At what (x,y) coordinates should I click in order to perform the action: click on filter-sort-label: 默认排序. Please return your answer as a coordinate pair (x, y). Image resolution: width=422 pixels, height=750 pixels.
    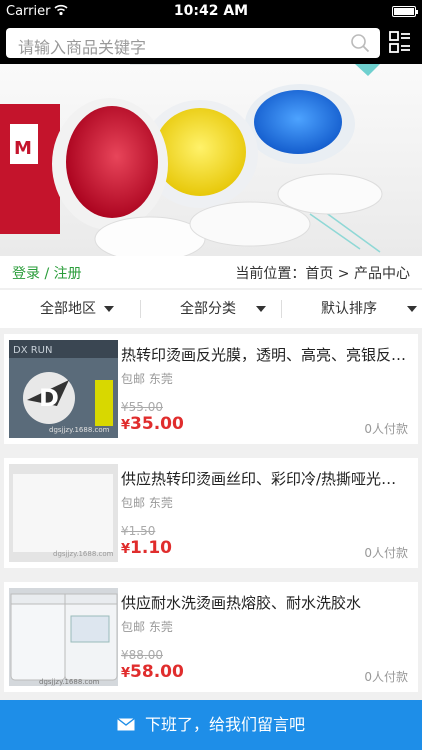
    Looking at the image, I should click on (349, 309).